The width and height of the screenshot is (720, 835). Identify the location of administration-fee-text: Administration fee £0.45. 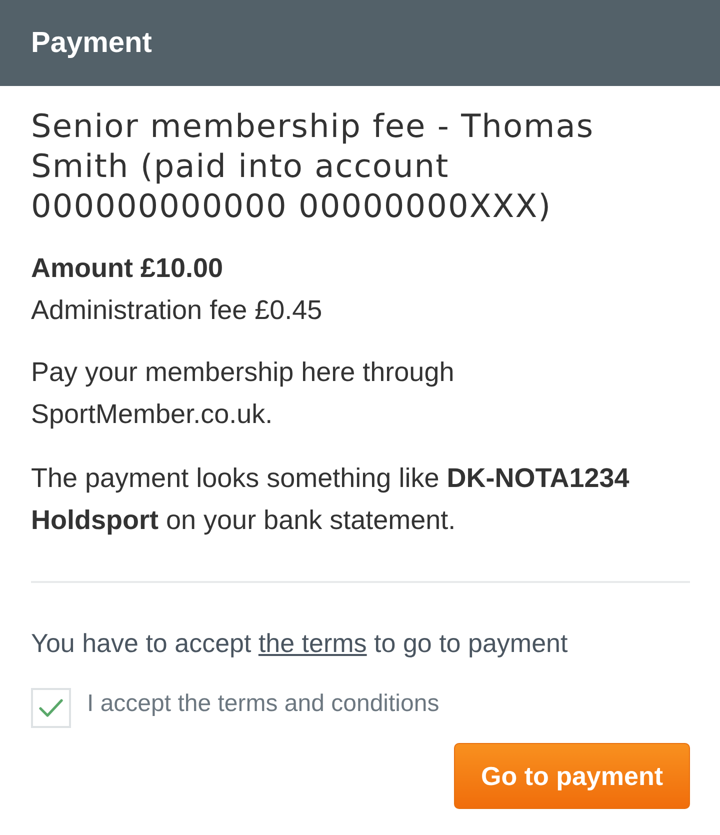
(177, 310).